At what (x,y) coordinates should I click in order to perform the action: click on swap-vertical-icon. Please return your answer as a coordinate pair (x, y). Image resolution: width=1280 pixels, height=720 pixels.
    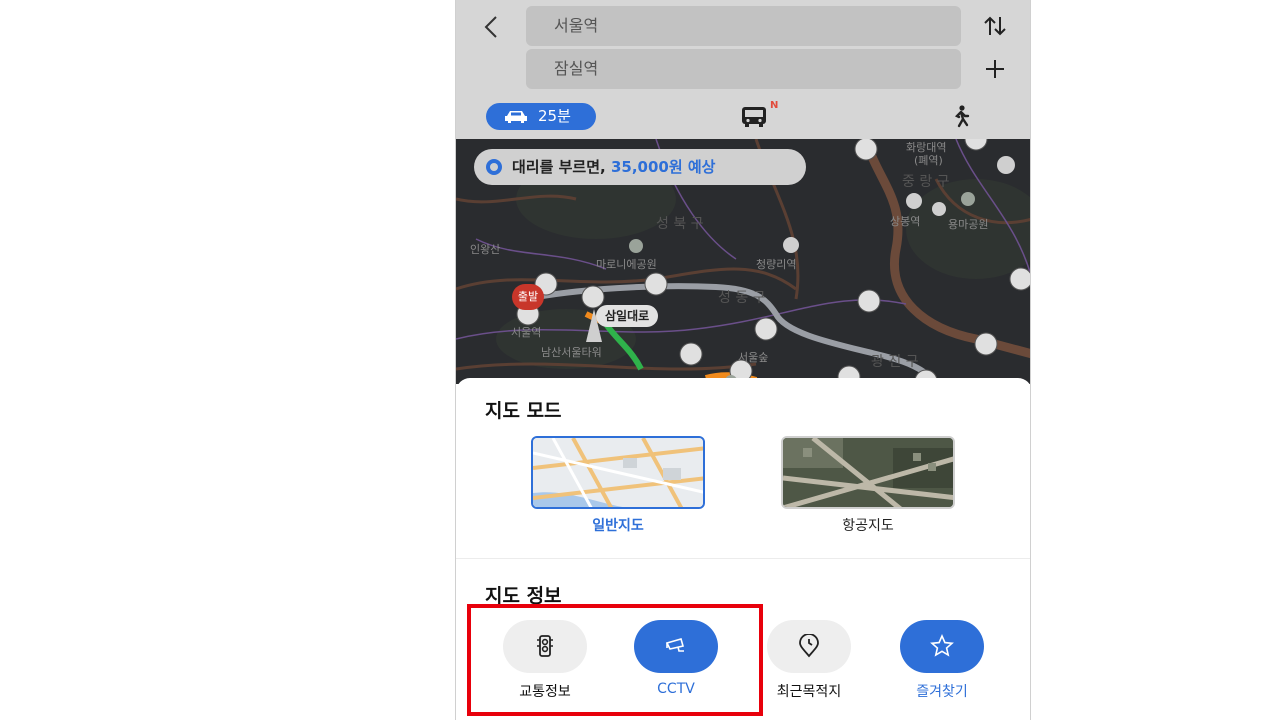
    Looking at the image, I should click on (995, 26).